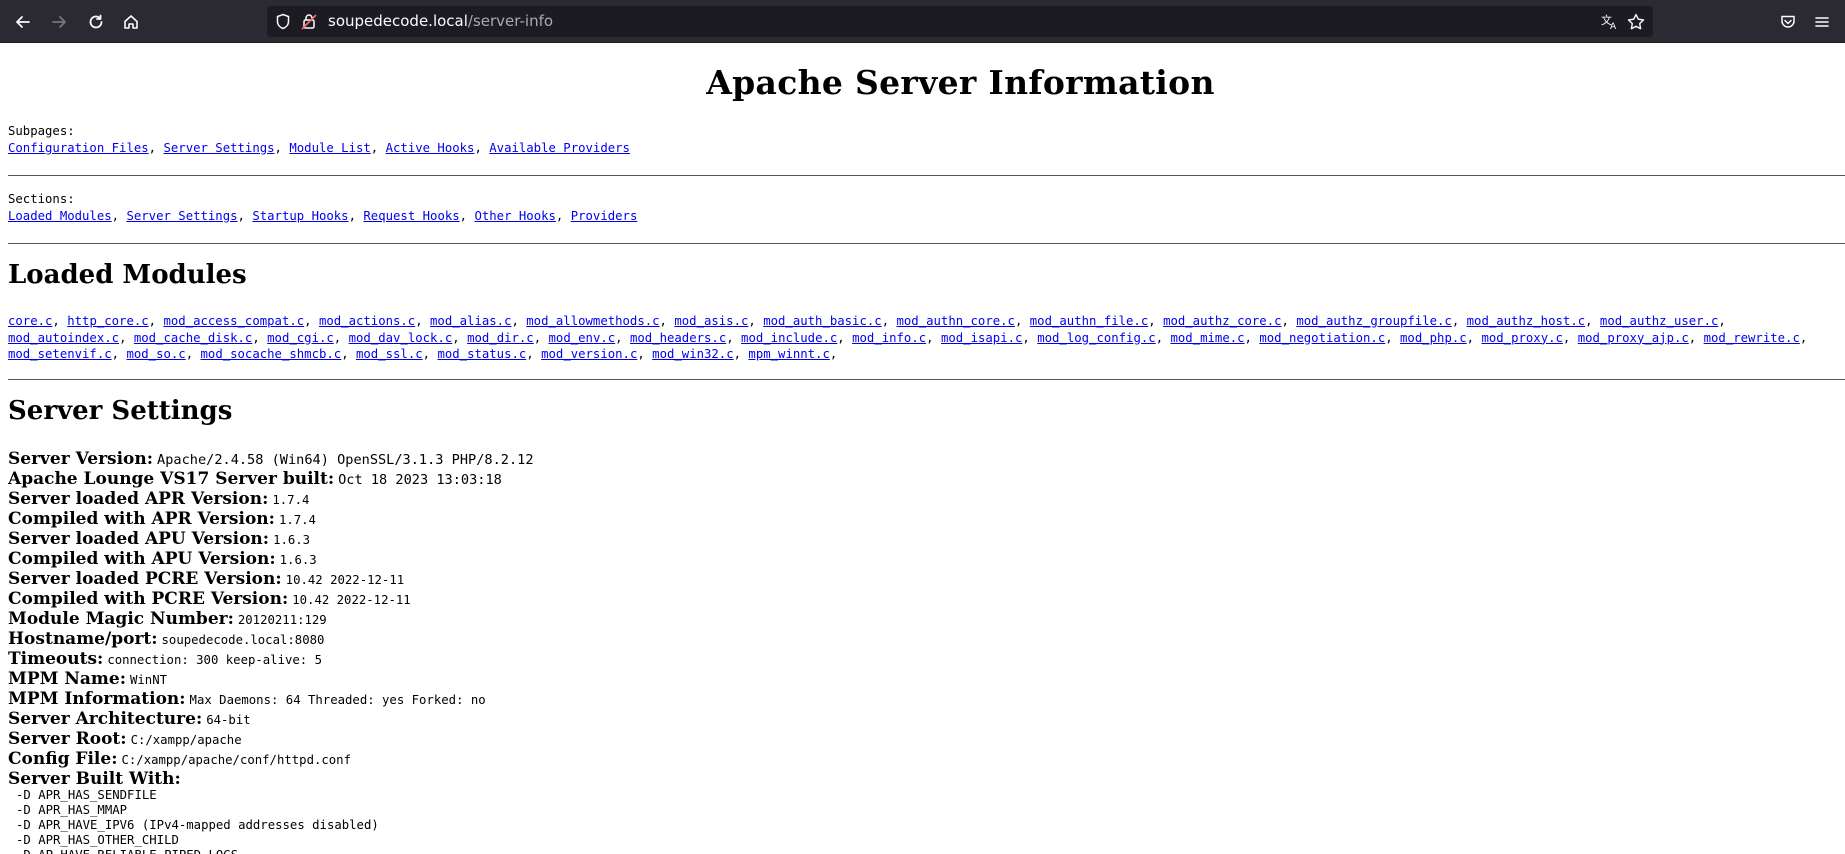 The width and height of the screenshot is (1845, 854). What do you see at coordinates (589, 354) in the screenshot?
I see `module-link: mod_version.c` at bounding box center [589, 354].